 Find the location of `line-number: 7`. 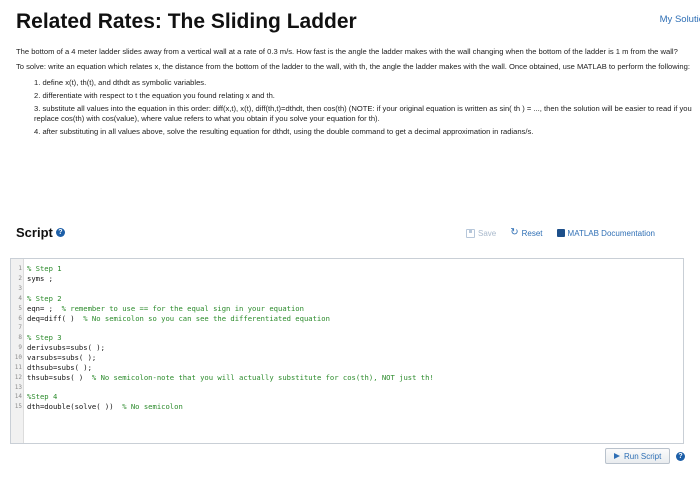

line-number: 7 is located at coordinates (20, 328).